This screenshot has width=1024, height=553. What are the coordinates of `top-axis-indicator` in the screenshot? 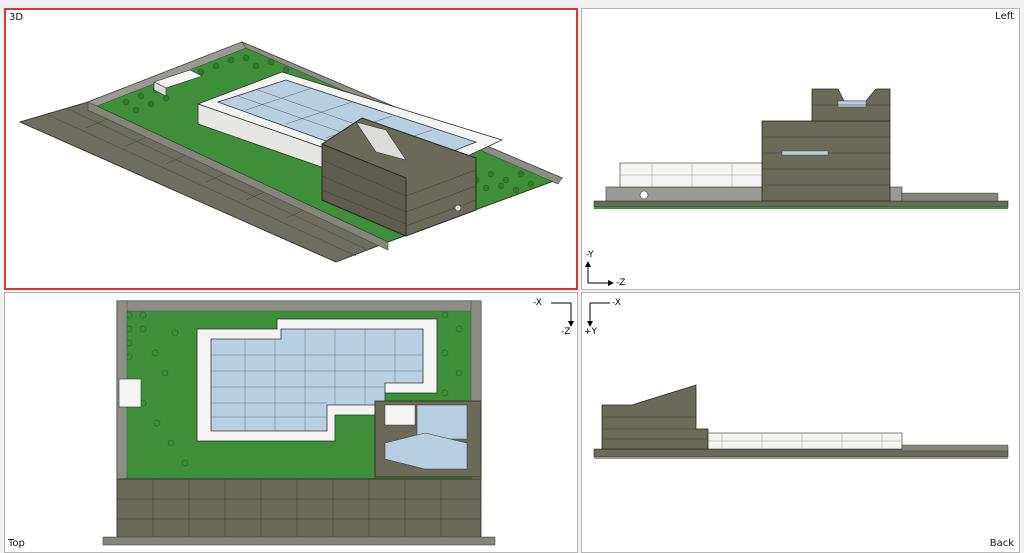 It's located at (562, 314).